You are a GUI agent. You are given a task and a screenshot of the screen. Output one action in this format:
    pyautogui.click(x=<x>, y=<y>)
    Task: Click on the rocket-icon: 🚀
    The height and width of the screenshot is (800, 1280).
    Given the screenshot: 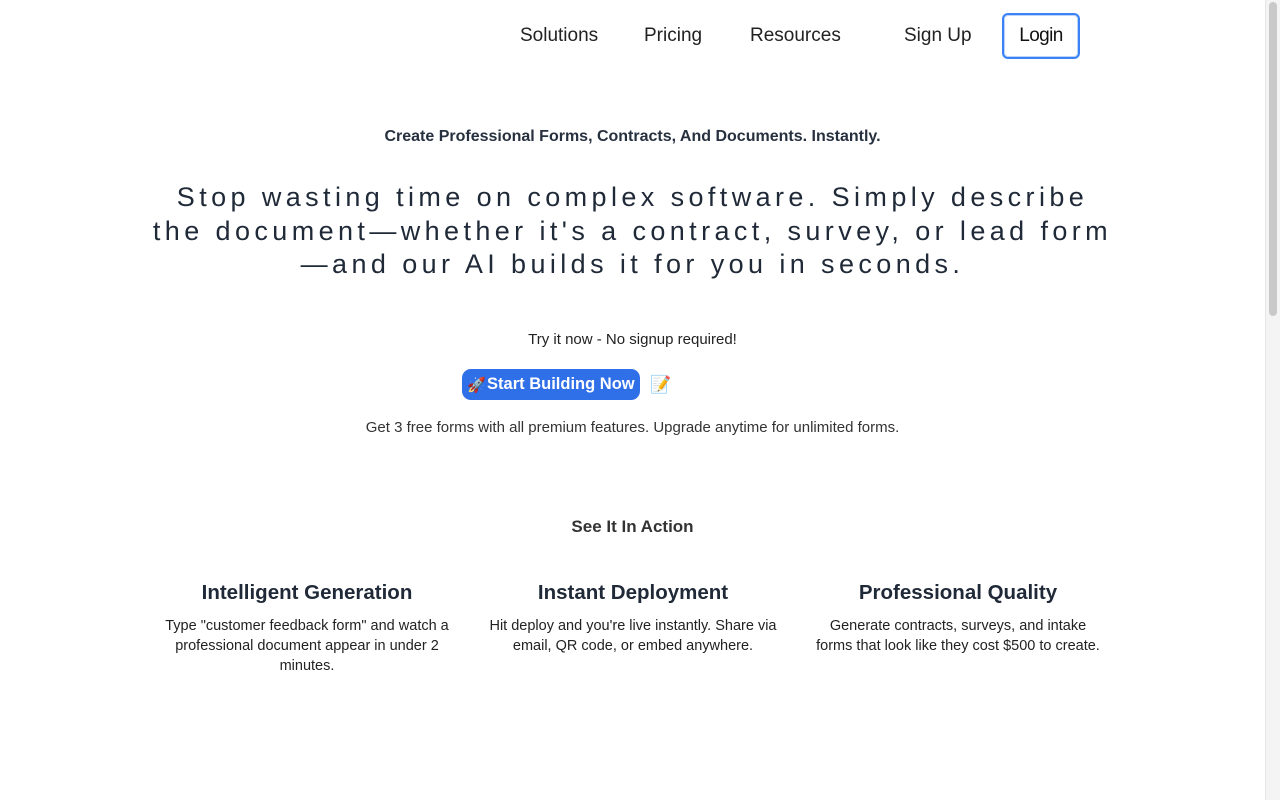 What is the action you would take?
    pyautogui.click(x=477, y=385)
    